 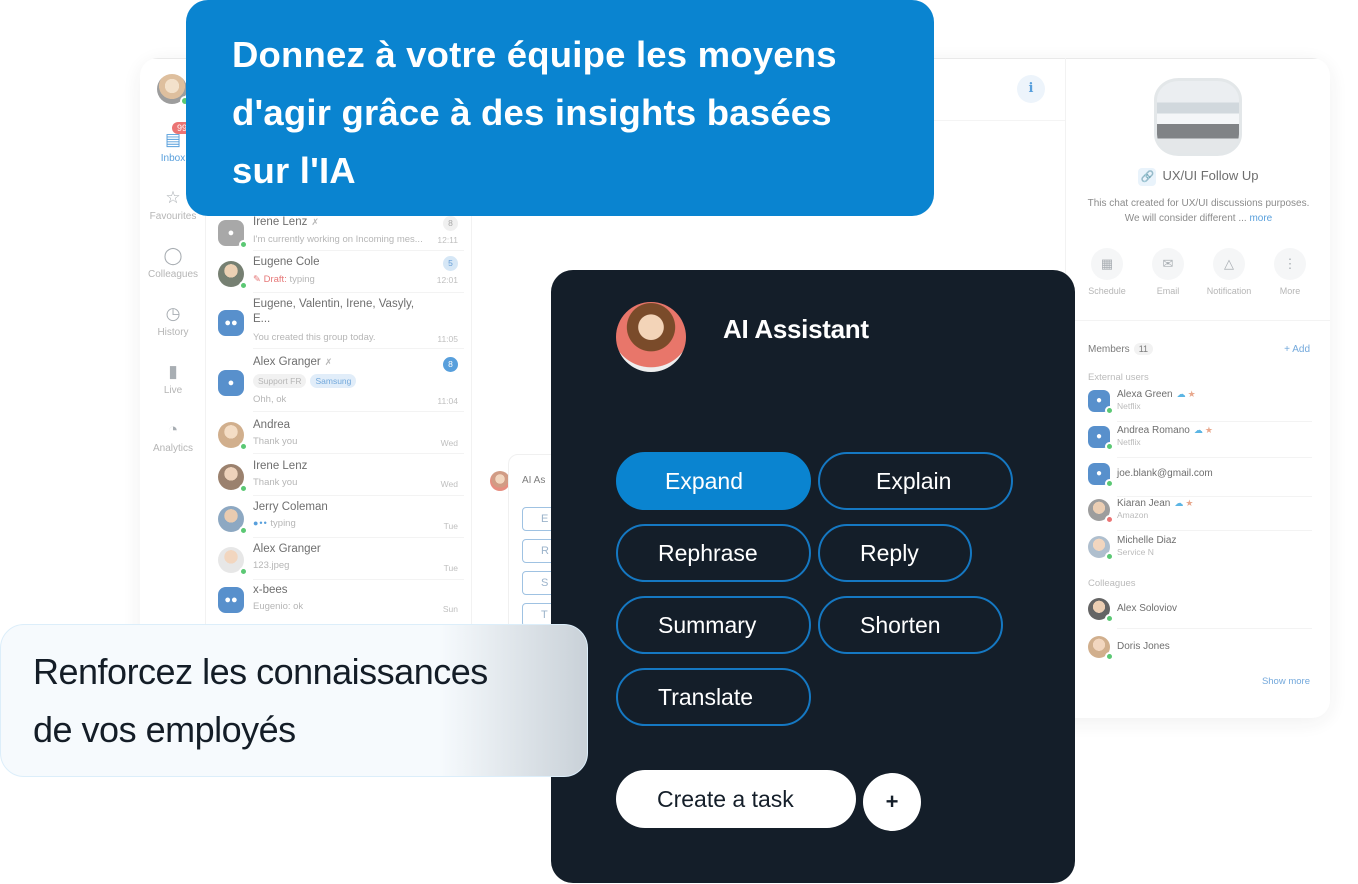 What do you see at coordinates (910, 625) in the screenshot?
I see `shorten-button: Shorten` at bounding box center [910, 625].